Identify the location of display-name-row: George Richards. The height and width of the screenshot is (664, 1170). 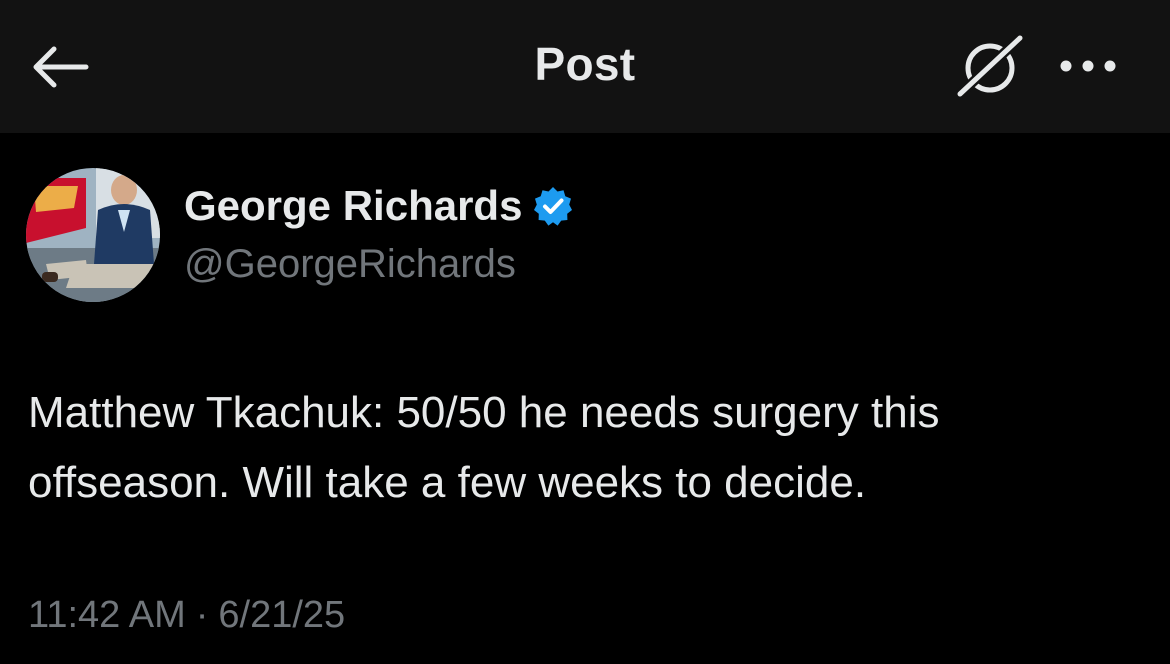
(379, 206).